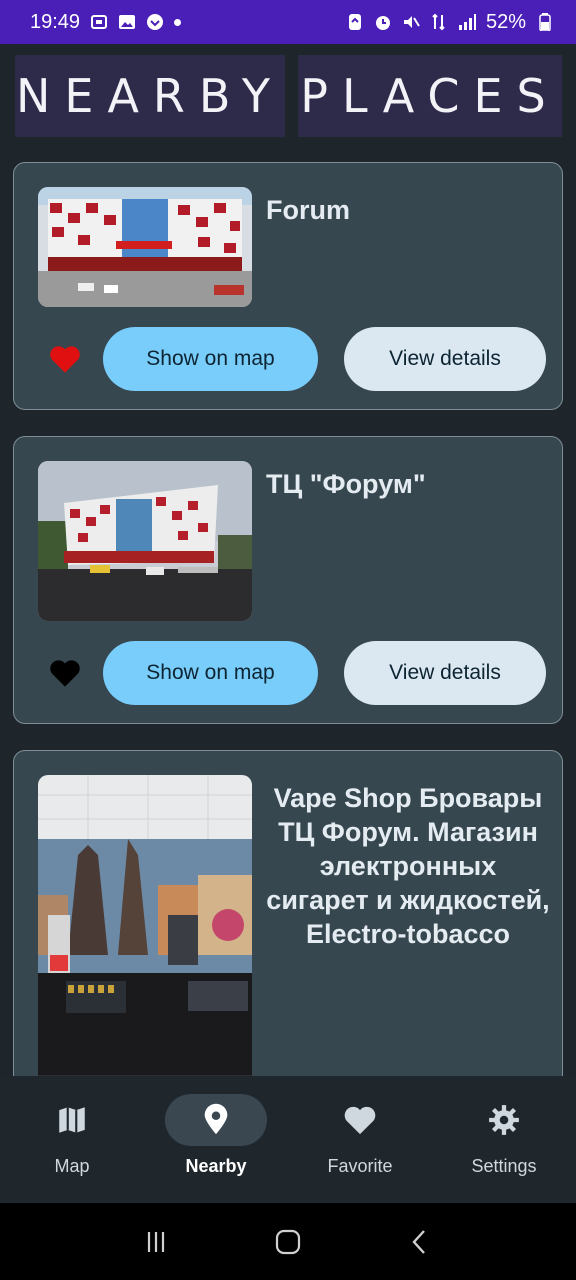 The image size is (576, 1280). Describe the element at coordinates (467, 22) in the screenshot. I see `signal-icon` at that location.